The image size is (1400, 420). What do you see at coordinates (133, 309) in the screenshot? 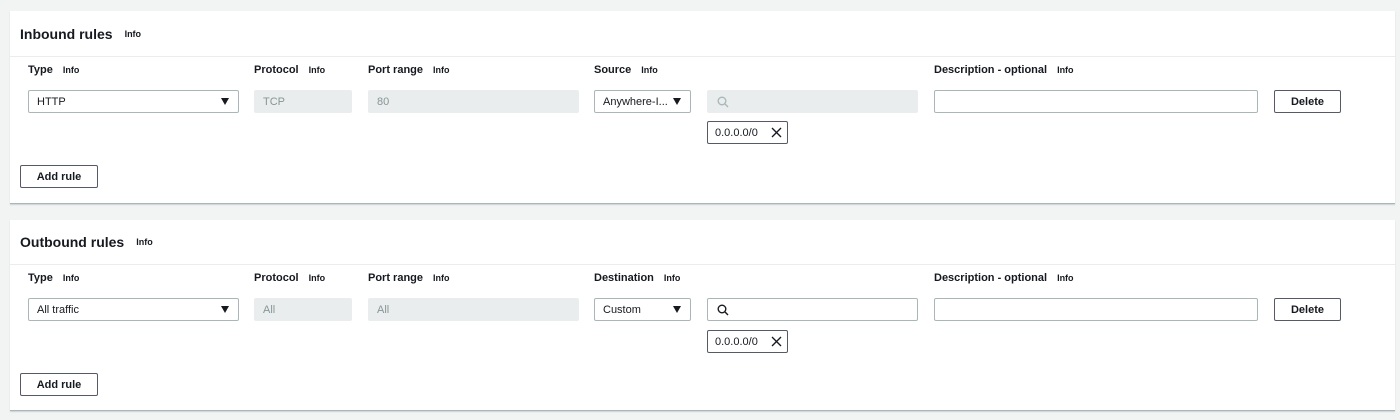
I see `type-select: All traffic` at bounding box center [133, 309].